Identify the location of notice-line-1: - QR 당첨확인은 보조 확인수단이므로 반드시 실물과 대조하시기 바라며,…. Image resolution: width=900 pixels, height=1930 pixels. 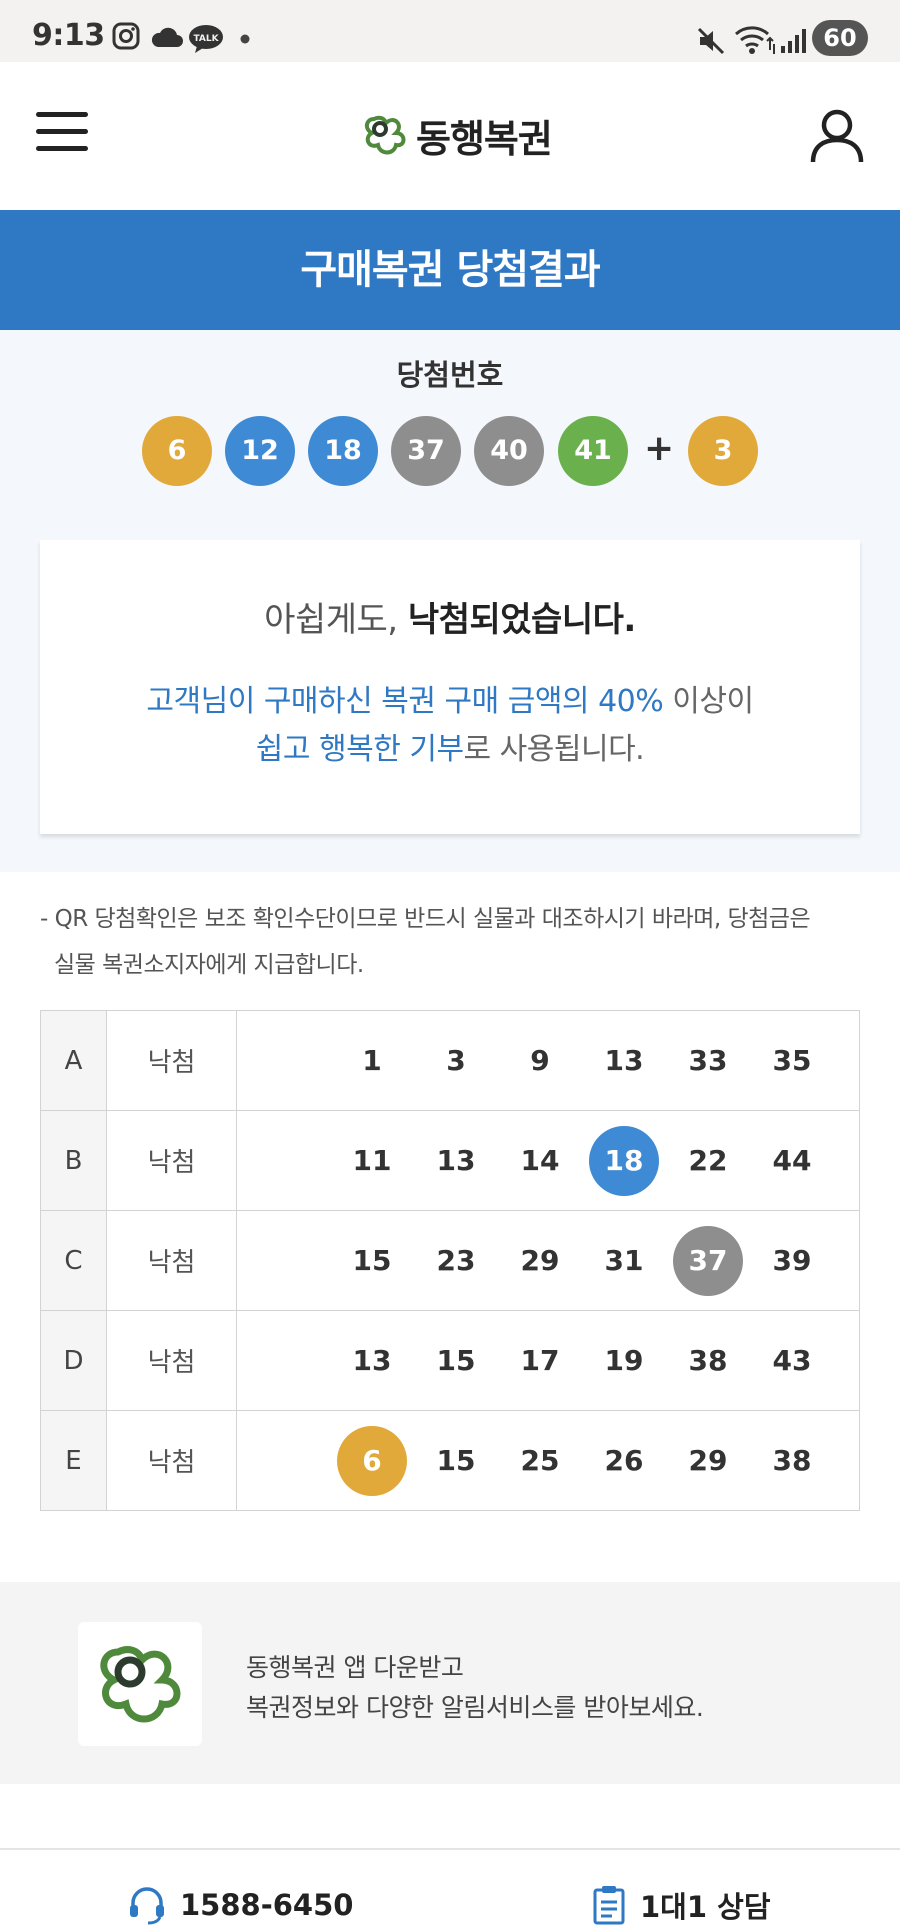
(425, 919).